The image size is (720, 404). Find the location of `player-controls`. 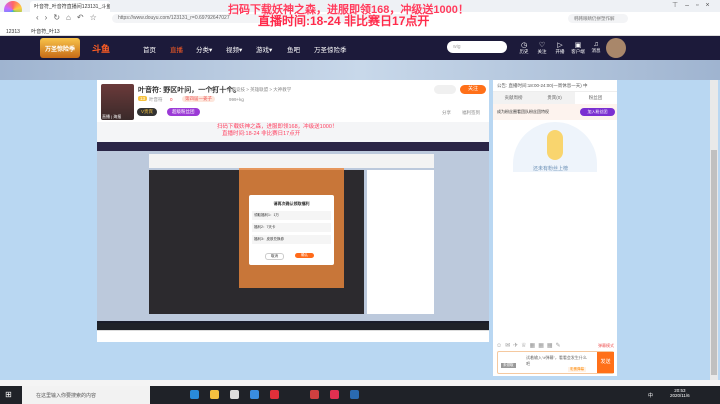

player-controls is located at coordinates (293, 336).